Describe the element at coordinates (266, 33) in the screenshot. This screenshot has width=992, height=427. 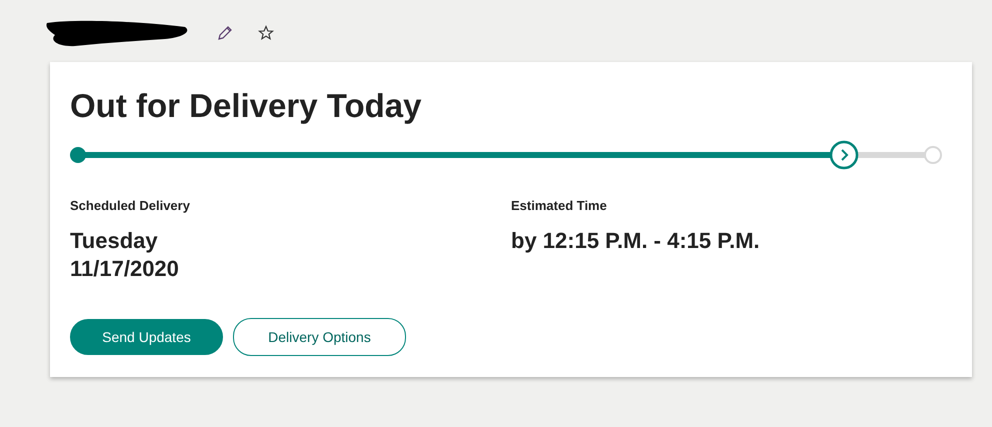
I see `star-icon` at that location.